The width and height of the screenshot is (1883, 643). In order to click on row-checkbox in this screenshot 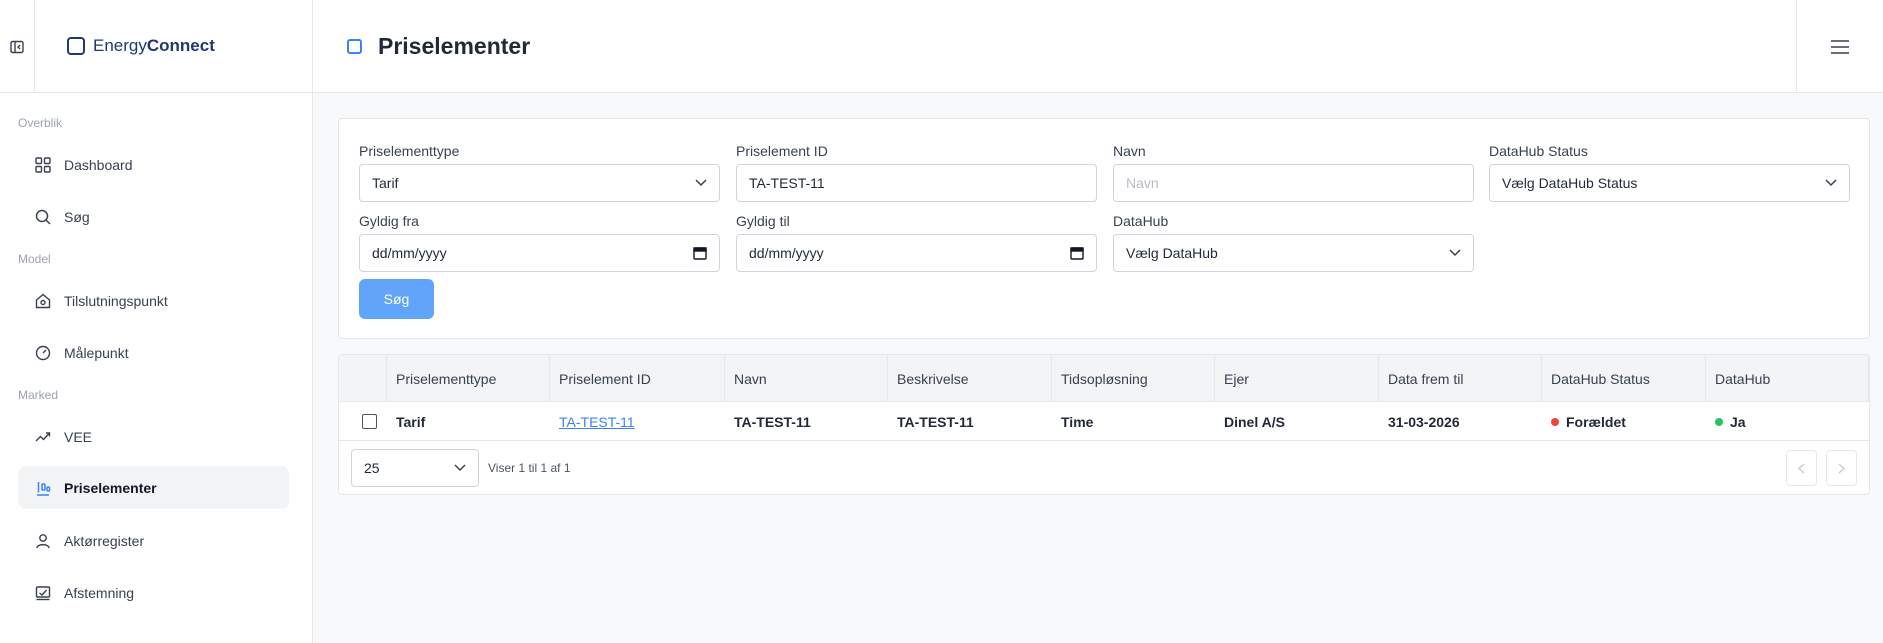, I will do `click(369, 421)`.